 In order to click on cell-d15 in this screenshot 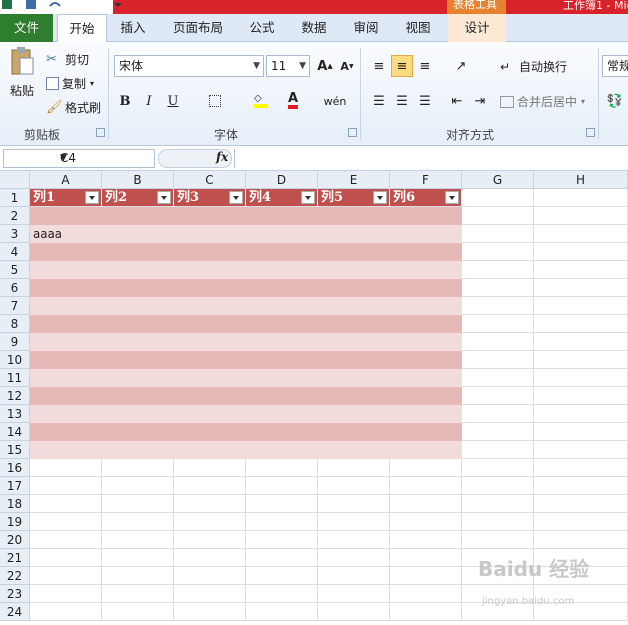, I will do `click(282, 450)`.